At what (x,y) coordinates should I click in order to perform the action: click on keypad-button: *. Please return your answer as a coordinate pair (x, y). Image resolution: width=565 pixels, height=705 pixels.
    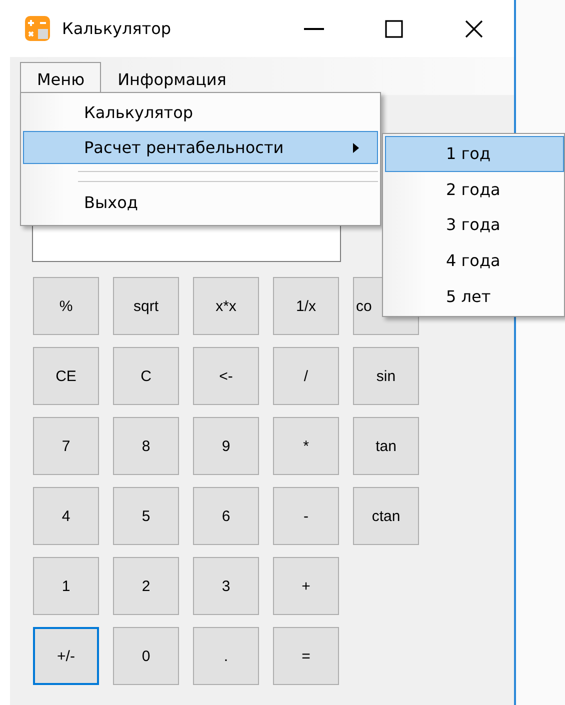
    Looking at the image, I should click on (306, 446).